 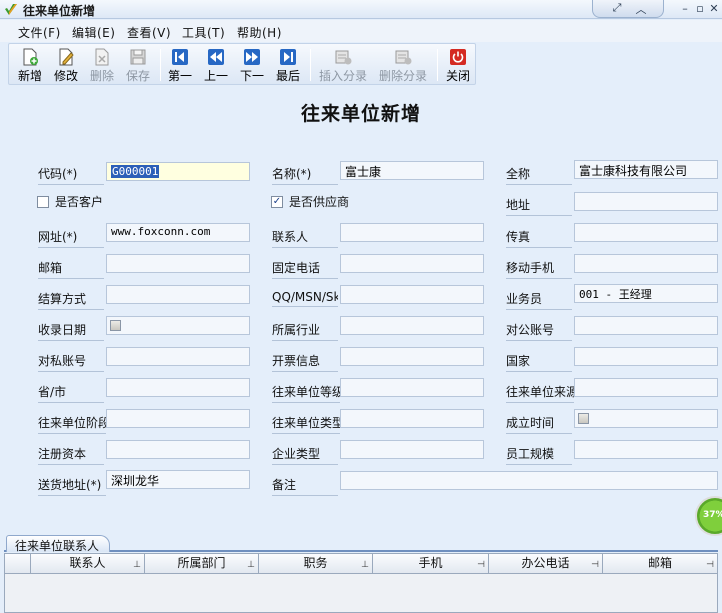 I want to click on code-input: G000001, so click(x=178, y=171).